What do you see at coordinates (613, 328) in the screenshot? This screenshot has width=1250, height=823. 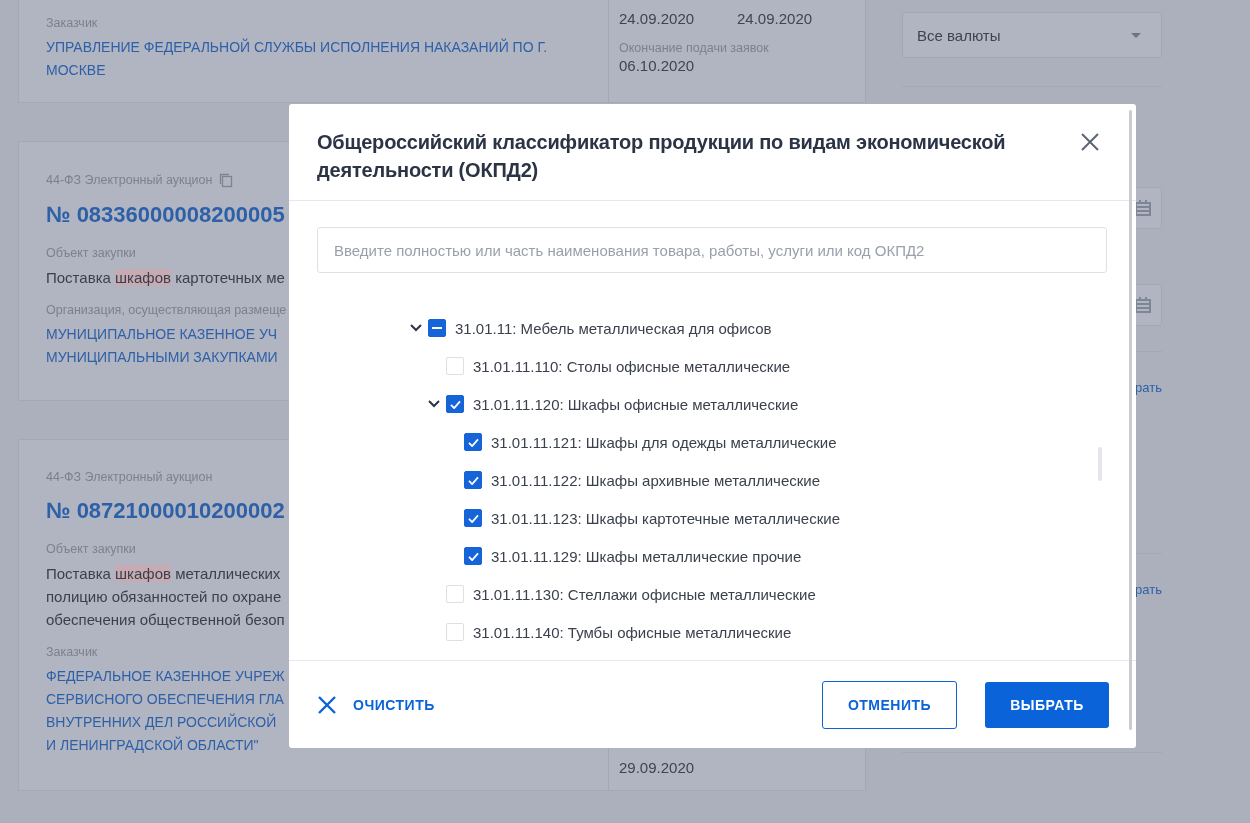 I see `tree-item: 31.01.11: Мебель металлическая для офисов` at bounding box center [613, 328].